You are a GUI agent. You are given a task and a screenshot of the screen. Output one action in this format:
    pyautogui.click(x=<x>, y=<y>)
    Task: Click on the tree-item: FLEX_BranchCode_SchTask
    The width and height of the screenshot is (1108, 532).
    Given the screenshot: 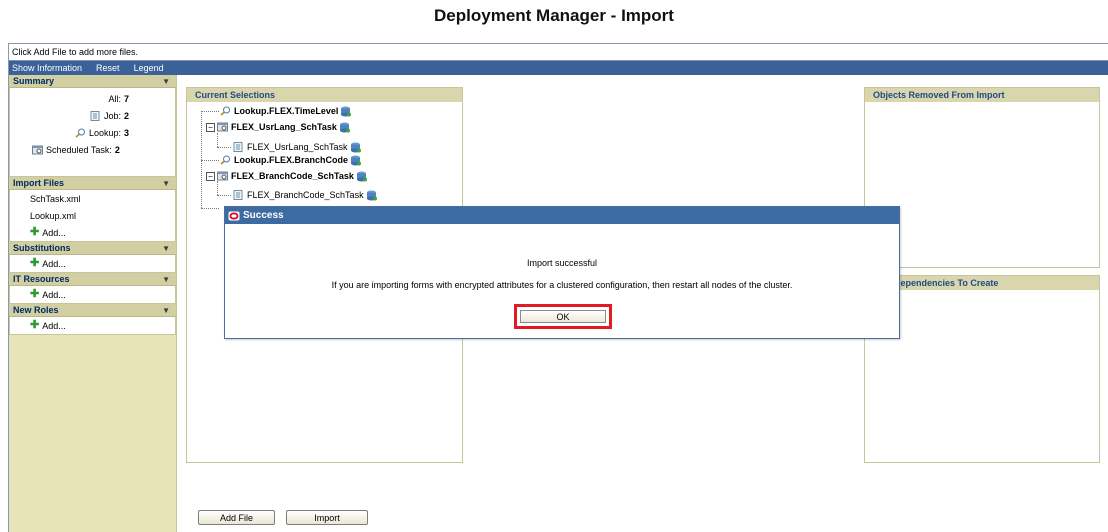 What is the action you would take?
    pyautogui.click(x=305, y=195)
    